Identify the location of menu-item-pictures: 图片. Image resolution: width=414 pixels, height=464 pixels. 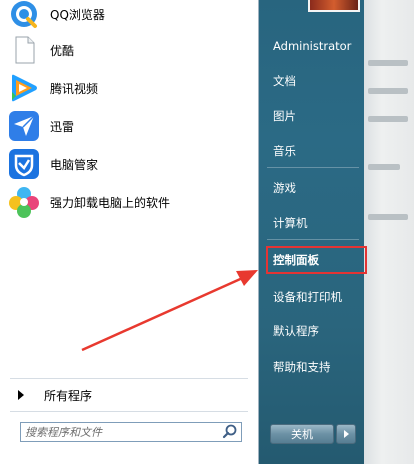
(313, 116).